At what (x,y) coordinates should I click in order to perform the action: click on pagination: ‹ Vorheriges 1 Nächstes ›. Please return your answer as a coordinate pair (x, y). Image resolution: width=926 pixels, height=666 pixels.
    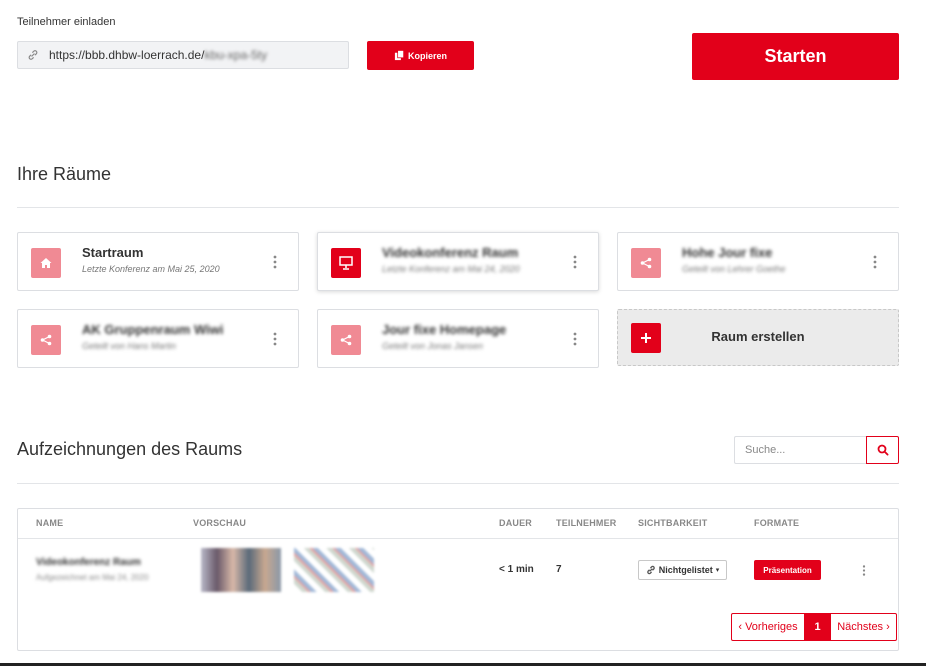
    Looking at the image, I should click on (814, 627).